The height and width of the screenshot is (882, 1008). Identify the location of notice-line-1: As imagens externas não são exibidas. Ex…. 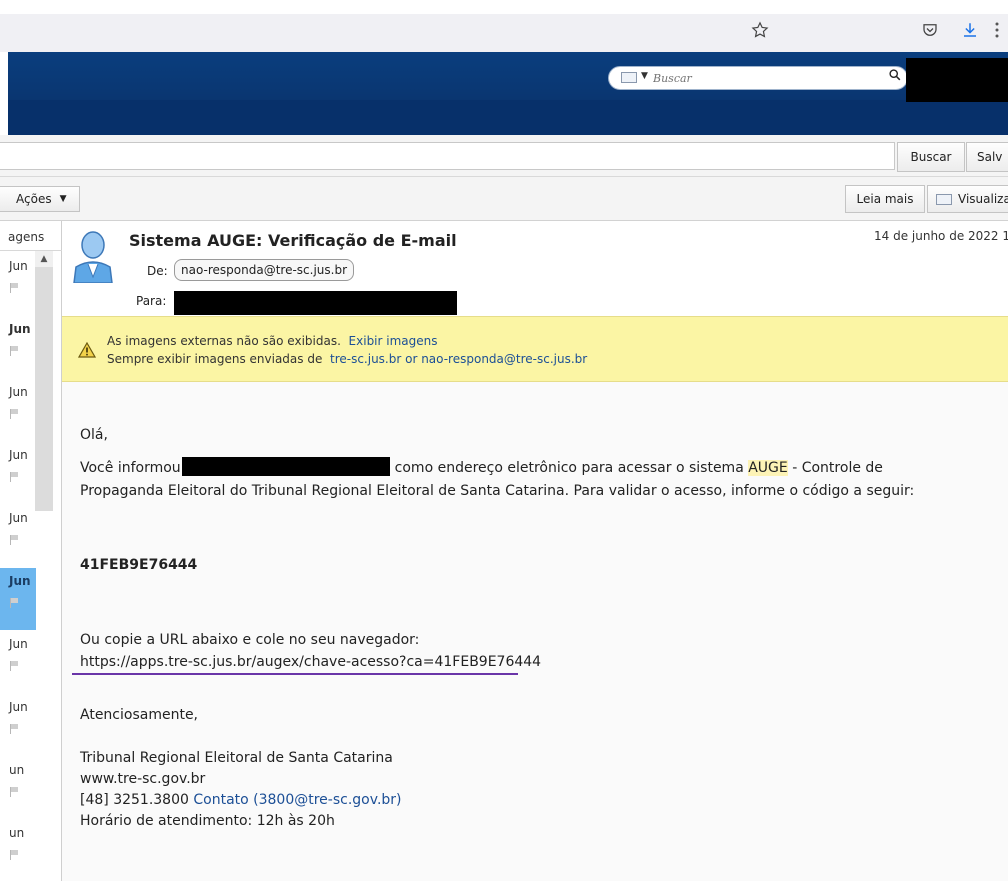
(272, 341).